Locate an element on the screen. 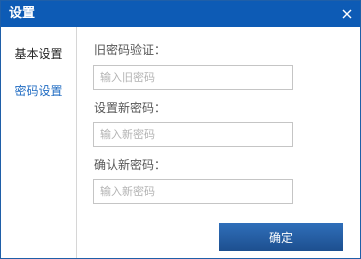  close-button is located at coordinates (347, 14).